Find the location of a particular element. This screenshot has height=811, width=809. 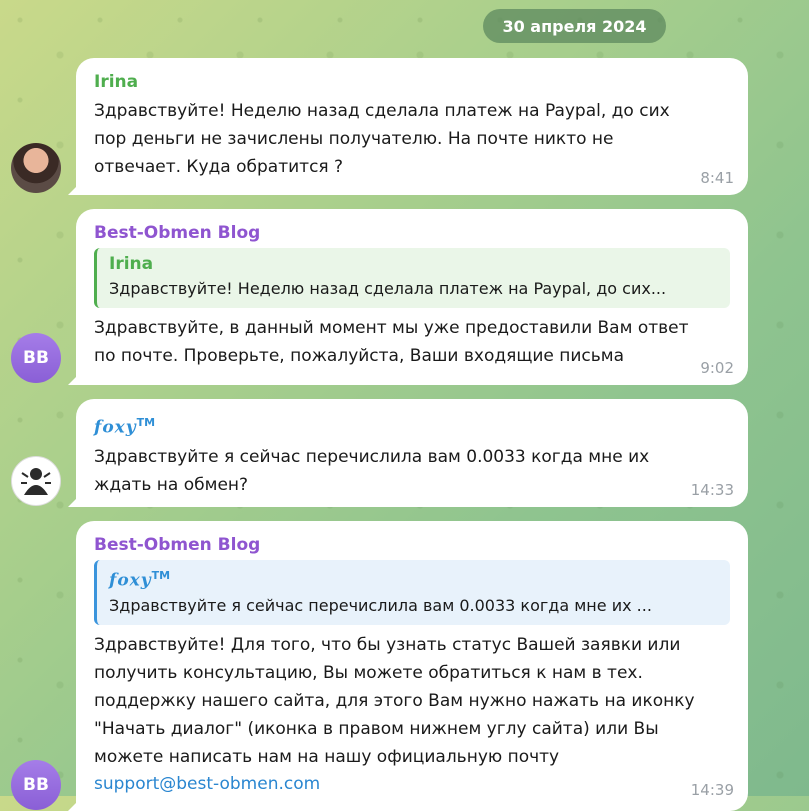

avatar-irina is located at coordinates (36, 168).